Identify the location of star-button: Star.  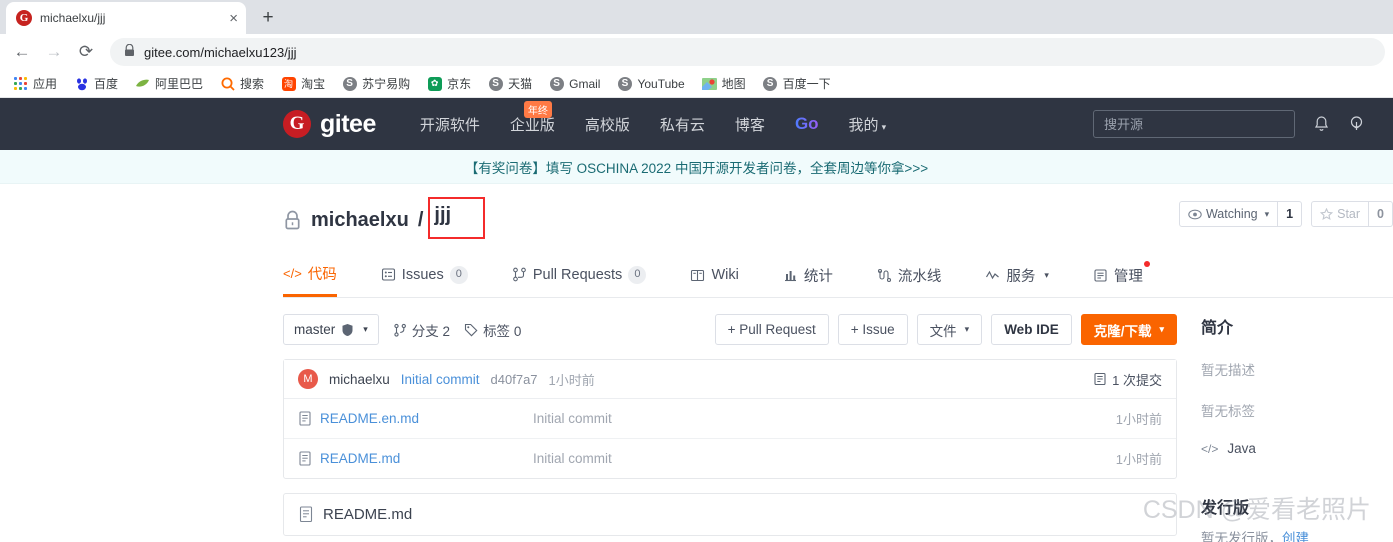
(1340, 214).